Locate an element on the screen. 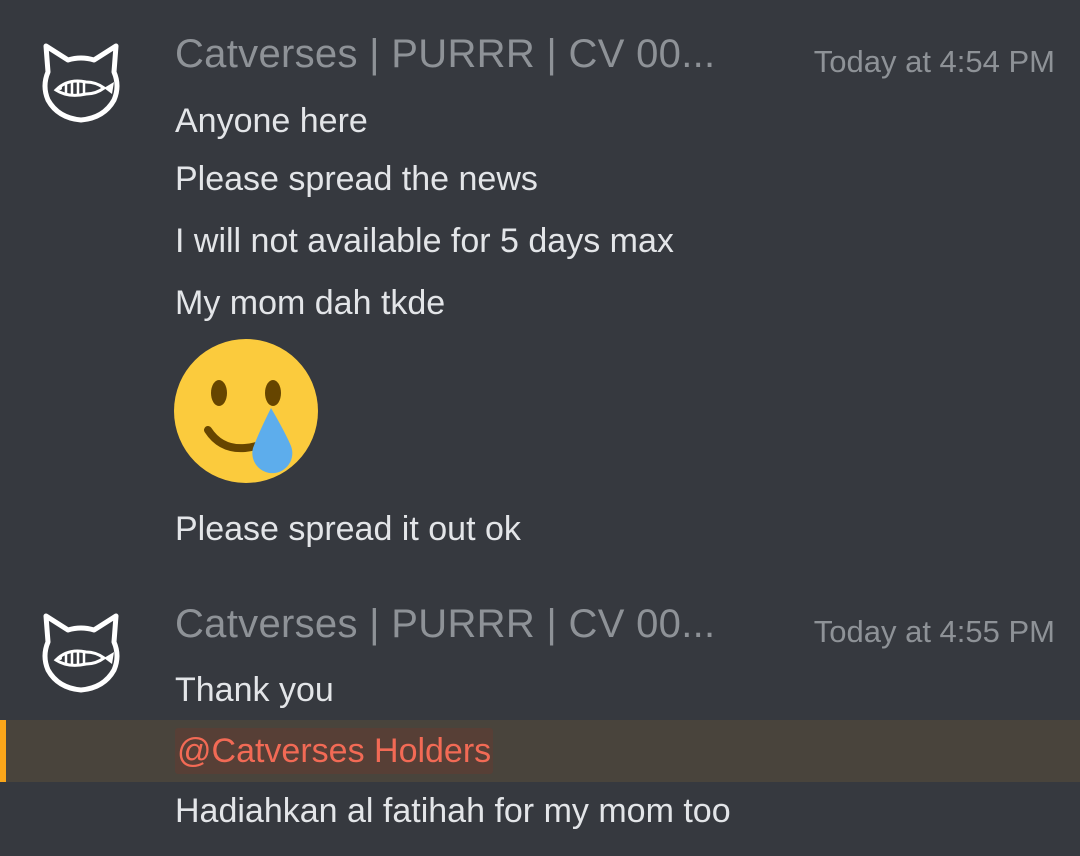 The image size is (1080, 856). message-line: Please spread it out ok is located at coordinates (348, 529).